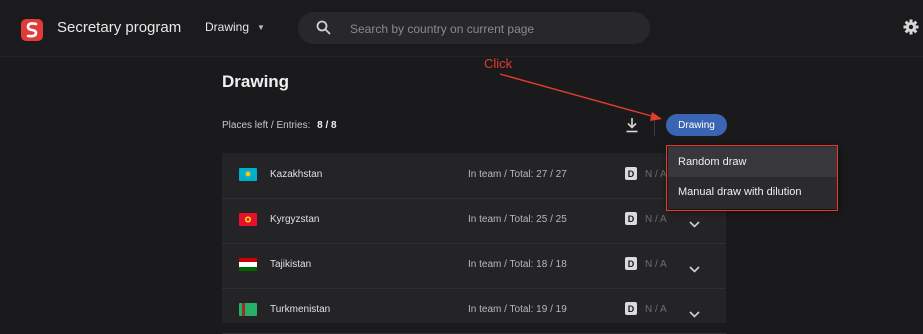 This screenshot has height=334, width=923. I want to click on drawing-nav-dropdown: Drawing ▼, so click(235, 27).